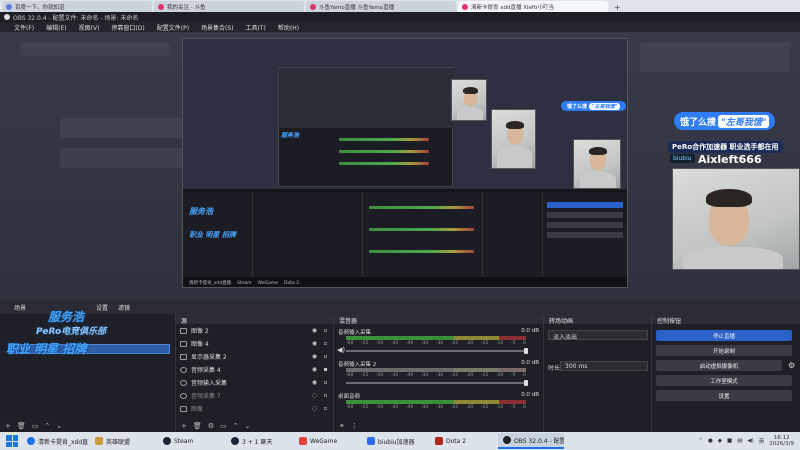 The width and height of the screenshot is (800, 450). What do you see at coordinates (327, 441) in the screenshot?
I see `taskbar-item-wegame: WeGame` at bounding box center [327, 441].